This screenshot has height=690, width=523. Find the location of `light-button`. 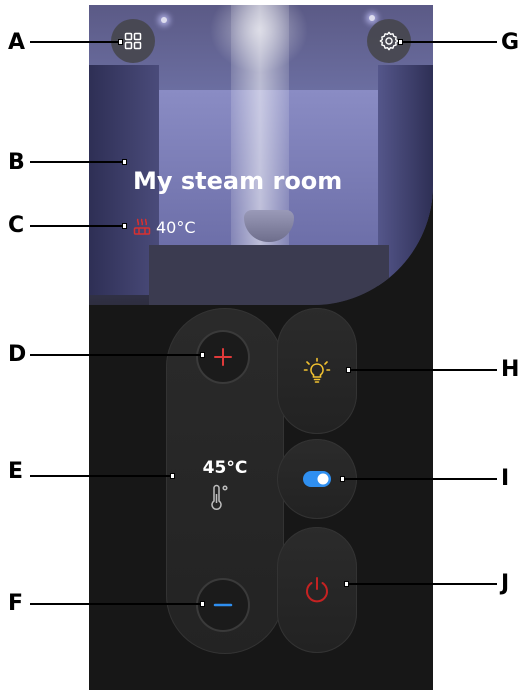

light-button is located at coordinates (317, 371).